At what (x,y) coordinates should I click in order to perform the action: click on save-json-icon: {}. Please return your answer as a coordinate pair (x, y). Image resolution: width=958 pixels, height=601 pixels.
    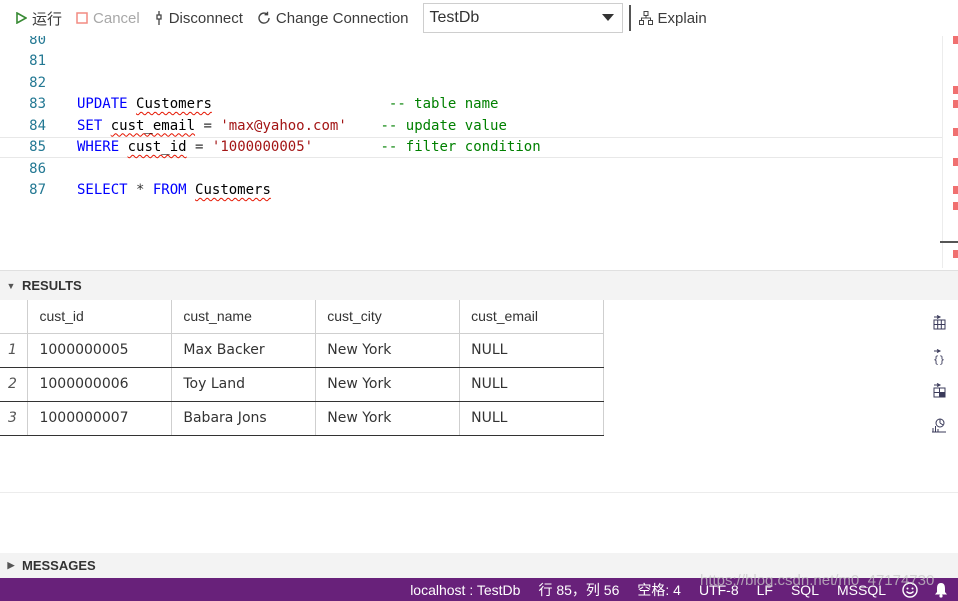
    Looking at the image, I should click on (939, 357).